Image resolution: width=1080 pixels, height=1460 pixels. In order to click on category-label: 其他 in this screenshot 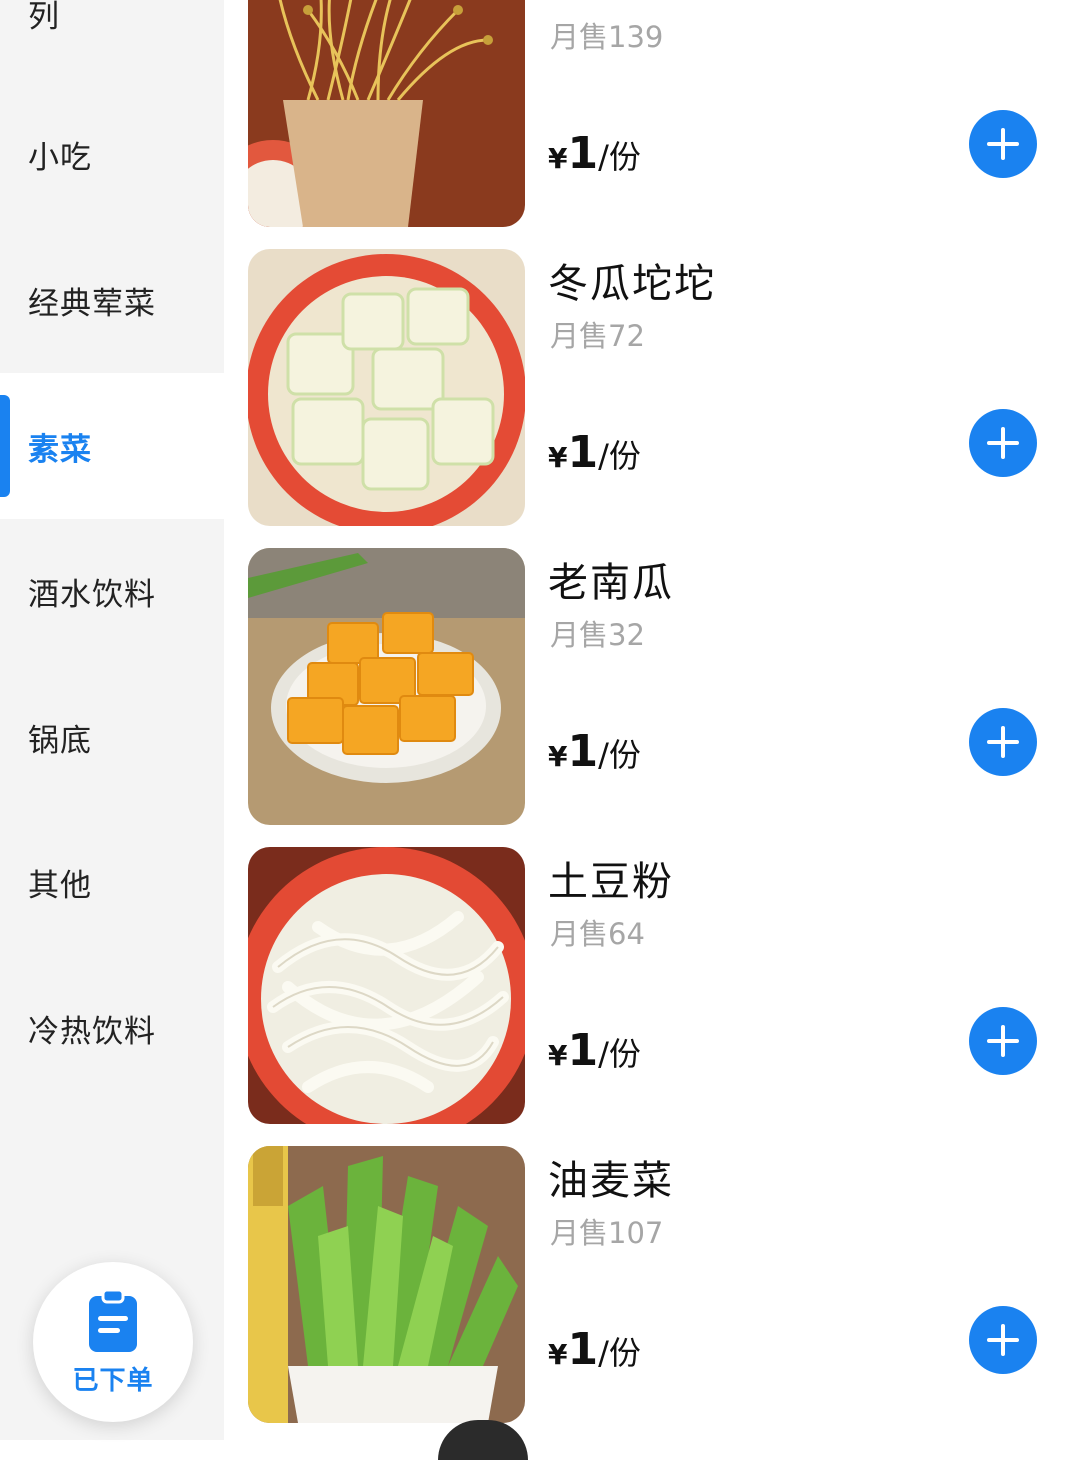, I will do `click(60, 885)`.